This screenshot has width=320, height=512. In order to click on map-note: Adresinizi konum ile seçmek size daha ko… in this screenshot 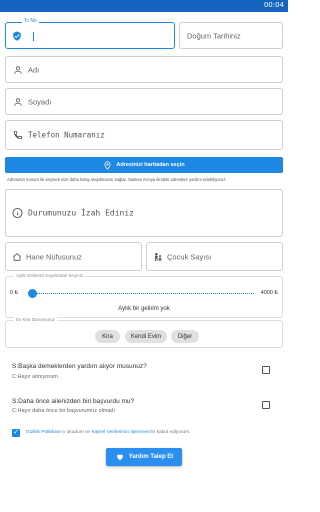, I will do `click(117, 179)`.